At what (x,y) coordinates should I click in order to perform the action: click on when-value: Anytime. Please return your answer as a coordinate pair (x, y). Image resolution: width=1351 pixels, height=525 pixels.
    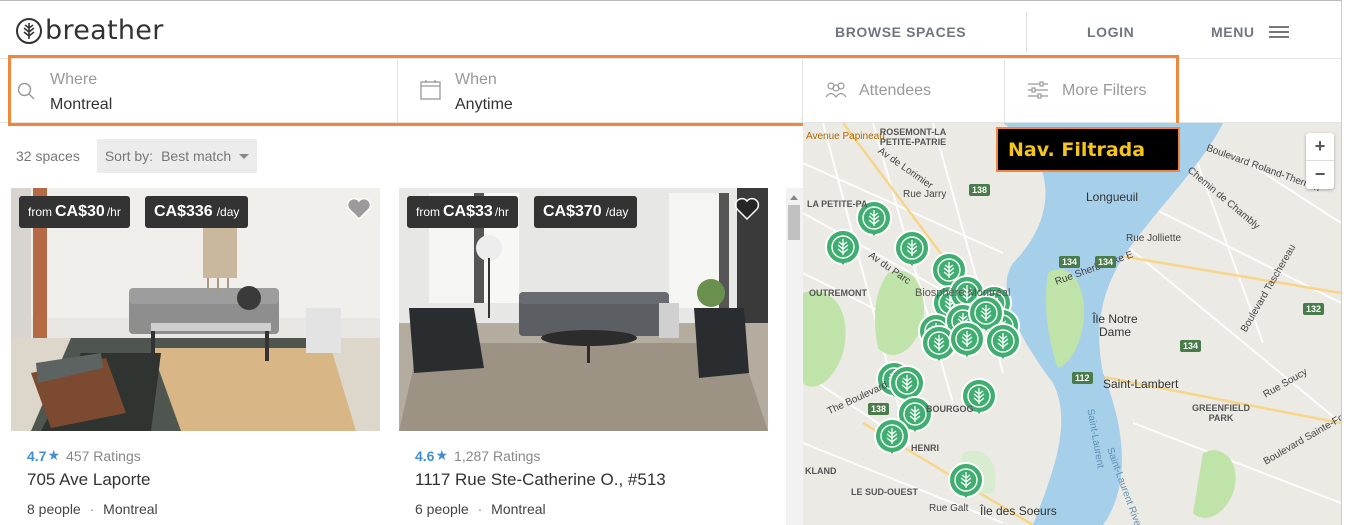
    Looking at the image, I should click on (484, 105).